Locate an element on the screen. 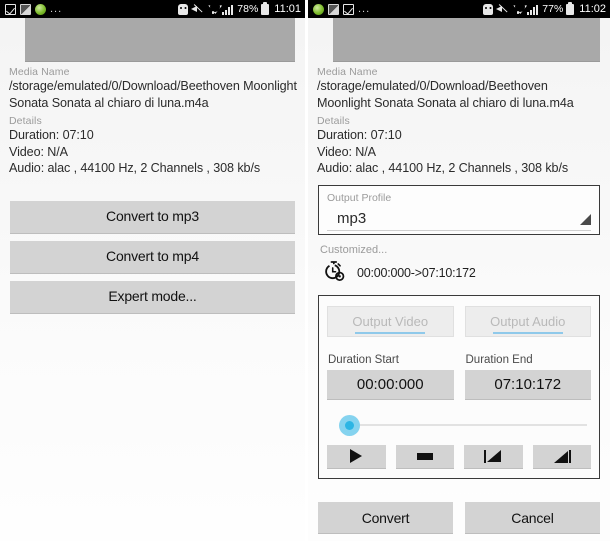  play-icon is located at coordinates (356, 456).